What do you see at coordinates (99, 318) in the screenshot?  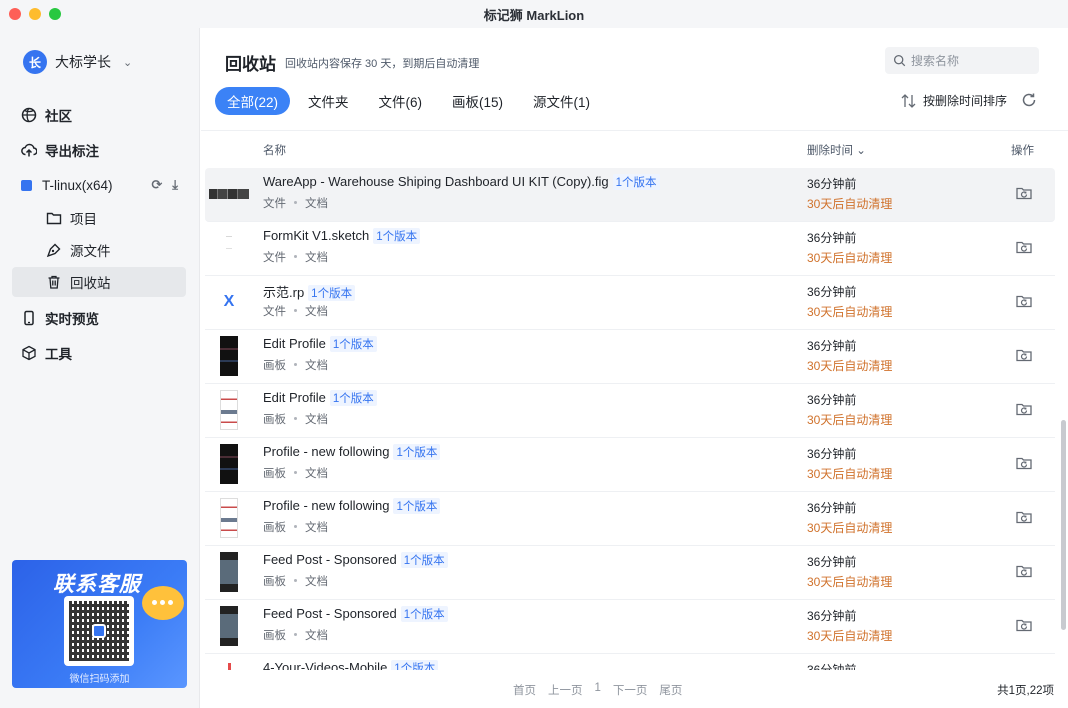 I see `sidebar-item-preview: 实时预览` at bounding box center [99, 318].